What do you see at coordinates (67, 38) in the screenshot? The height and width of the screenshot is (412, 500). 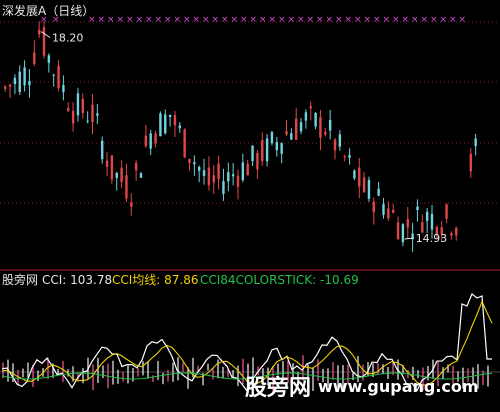 I see `high-price-label: 18.20` at bounding box center [67, 38].